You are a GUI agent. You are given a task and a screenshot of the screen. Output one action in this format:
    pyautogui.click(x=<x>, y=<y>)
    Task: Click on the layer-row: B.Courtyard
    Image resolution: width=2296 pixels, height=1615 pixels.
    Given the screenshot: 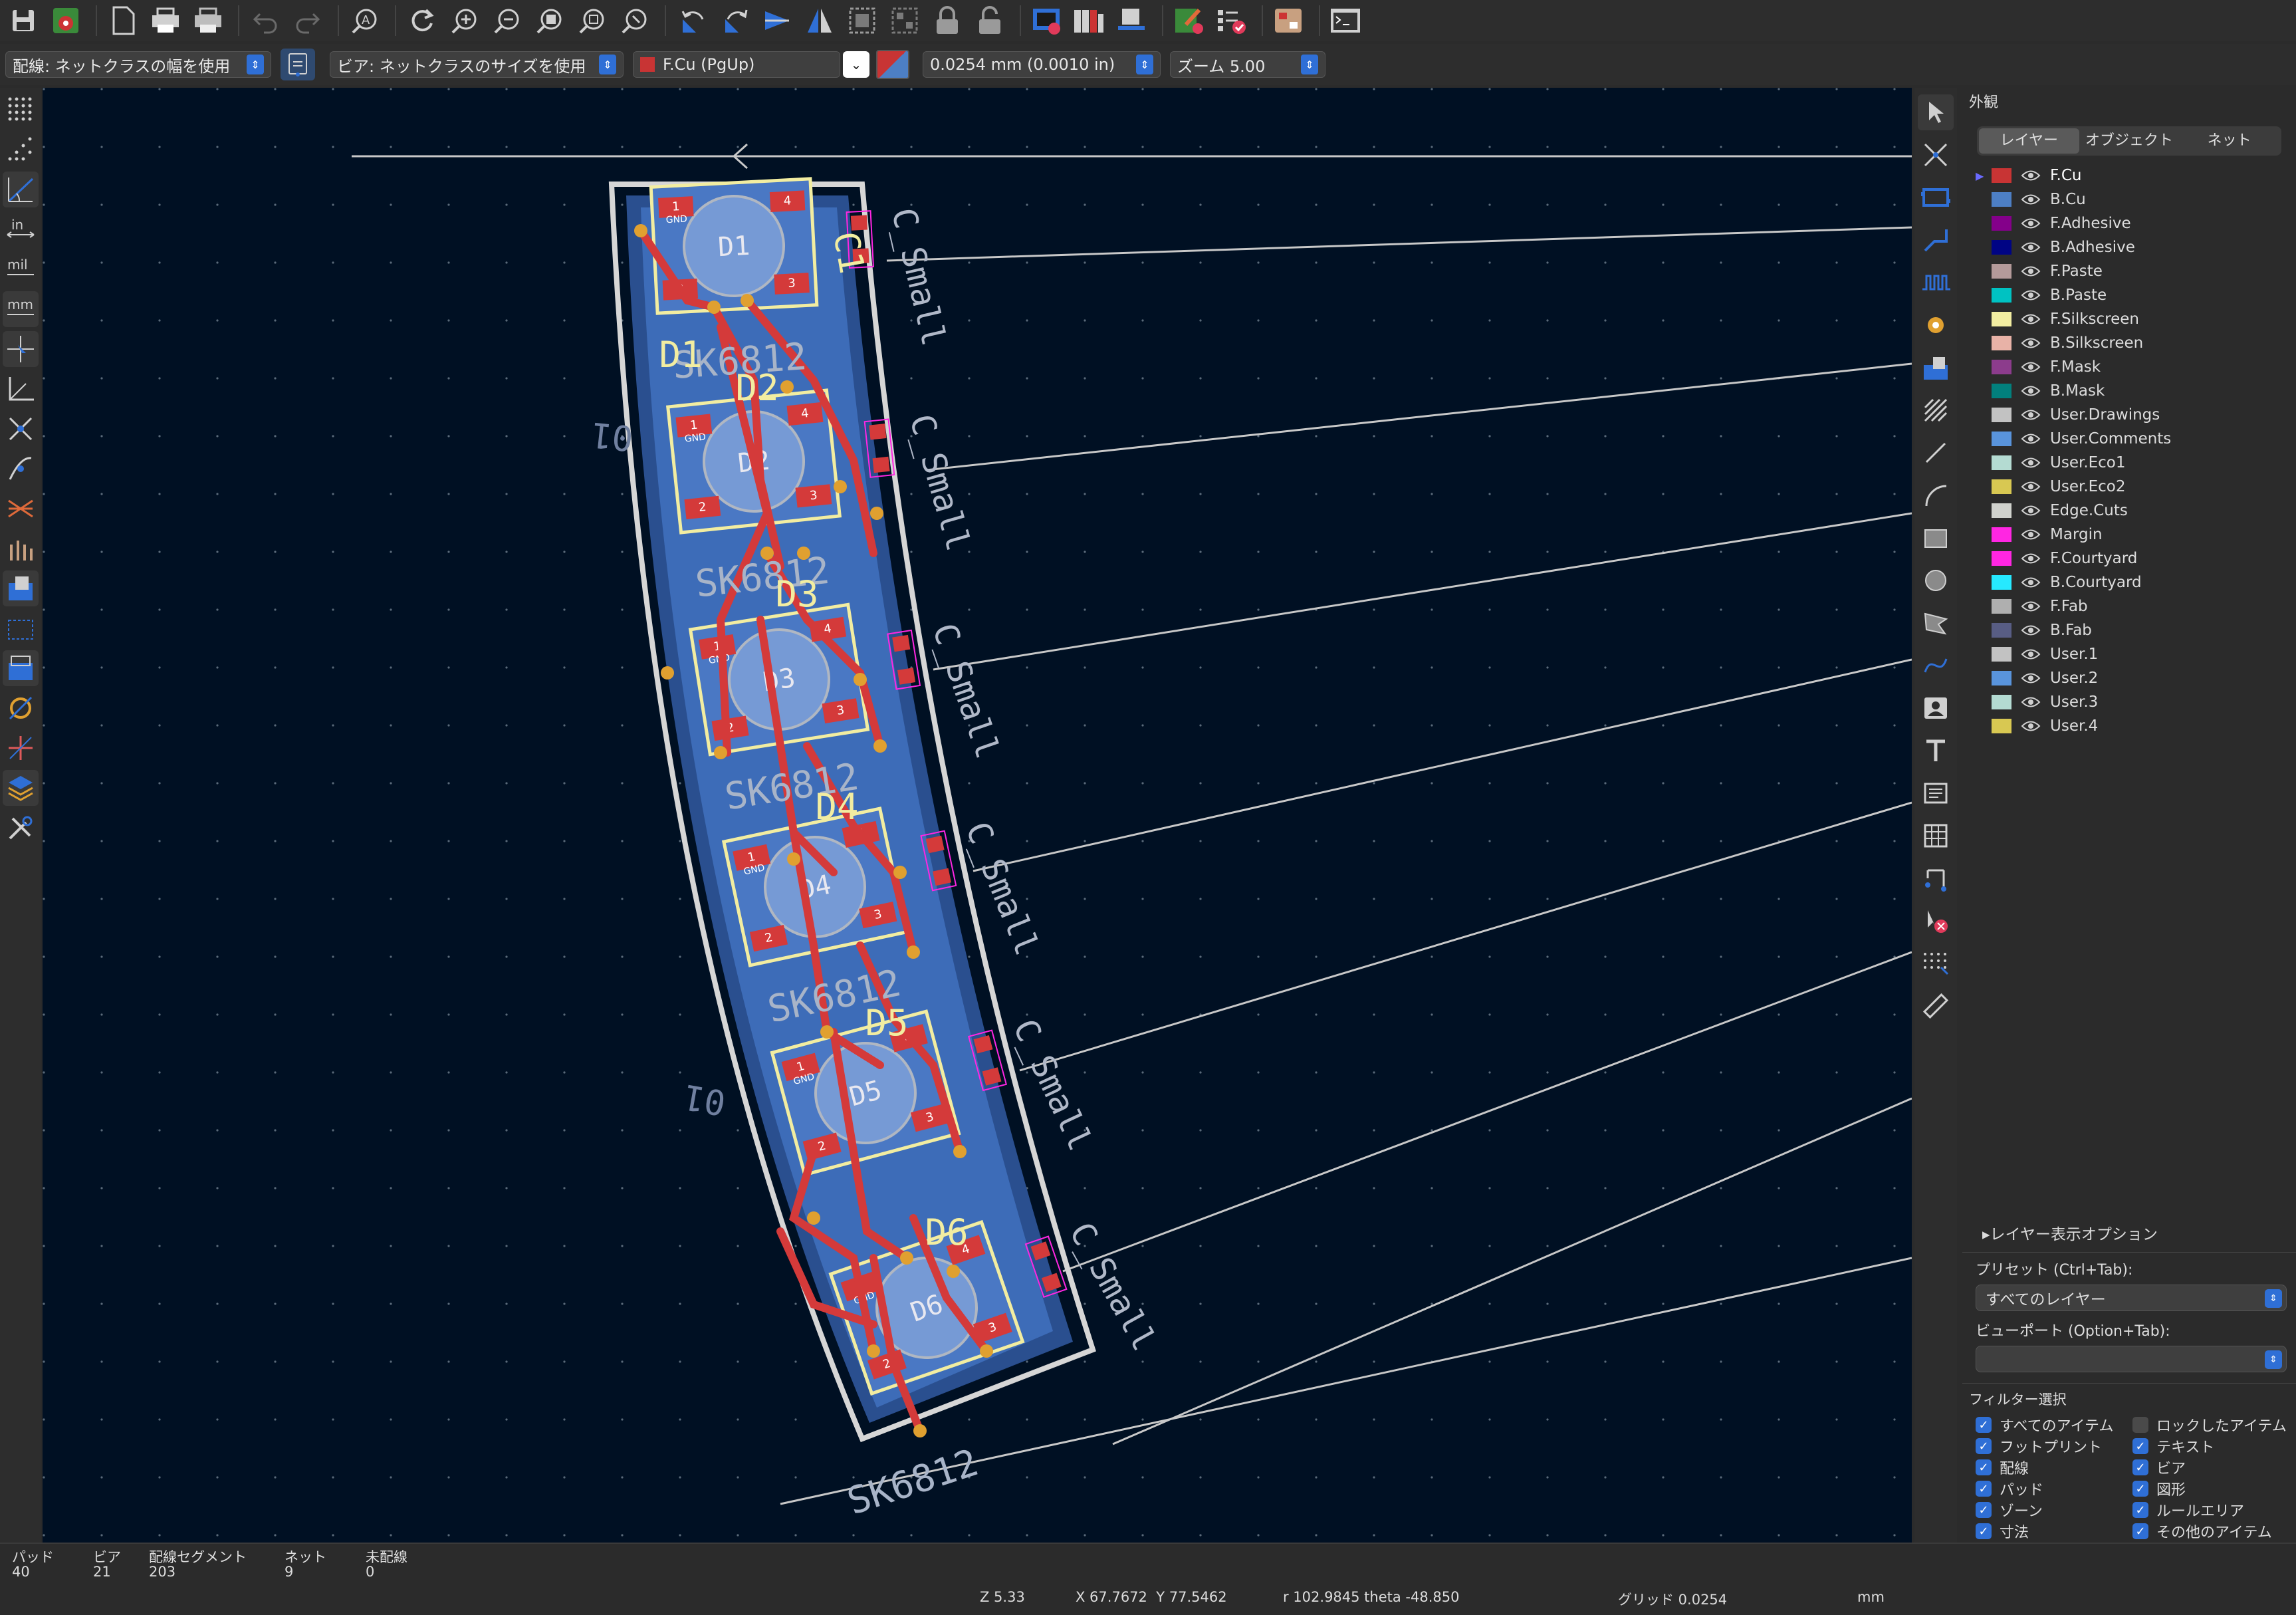 What is the action you would take?
    pyautogui.click(x=2129, y=582)
    